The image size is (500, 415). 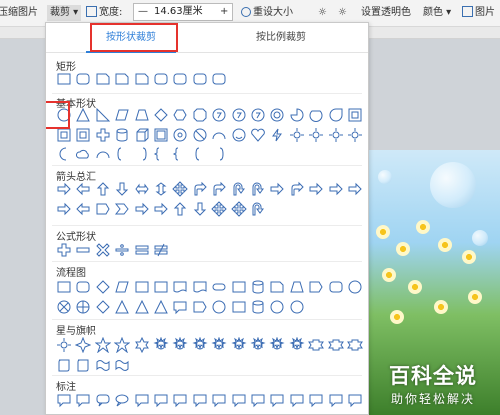 I want to click on arrow-bend-shape, so click(x=200, y=189).